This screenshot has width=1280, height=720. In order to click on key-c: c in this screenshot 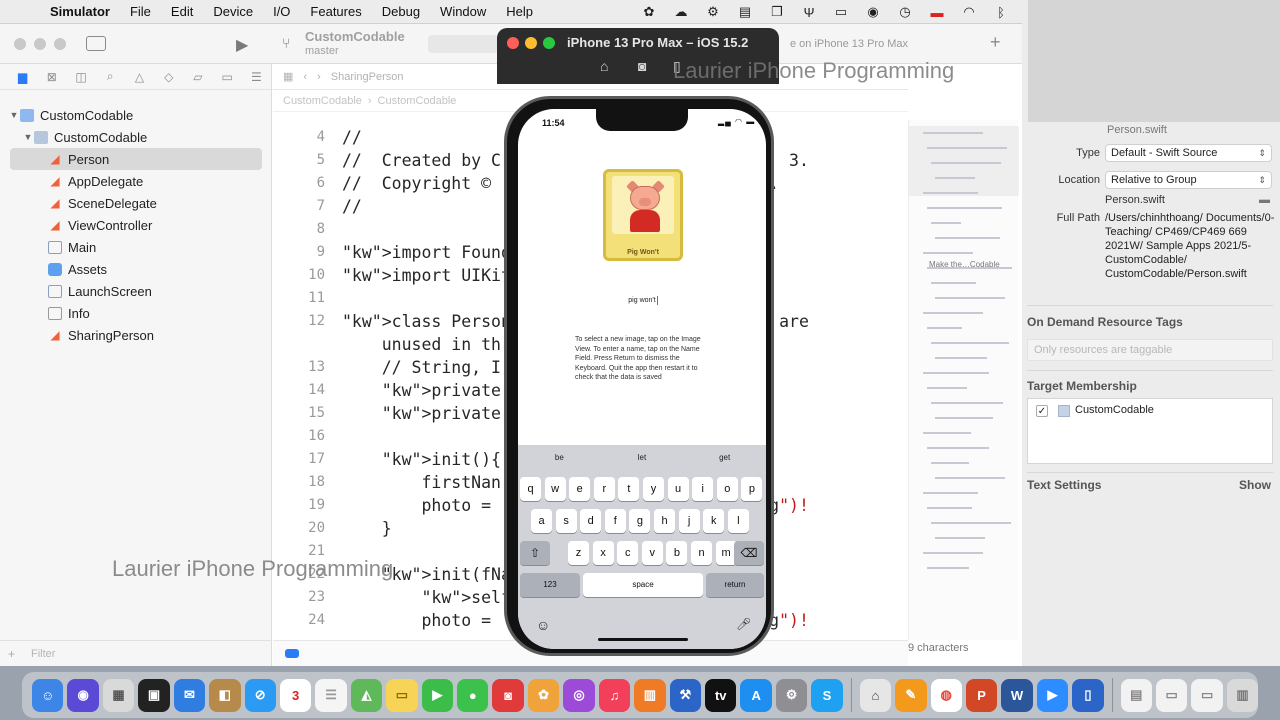, I will do `click(628, 553)`.